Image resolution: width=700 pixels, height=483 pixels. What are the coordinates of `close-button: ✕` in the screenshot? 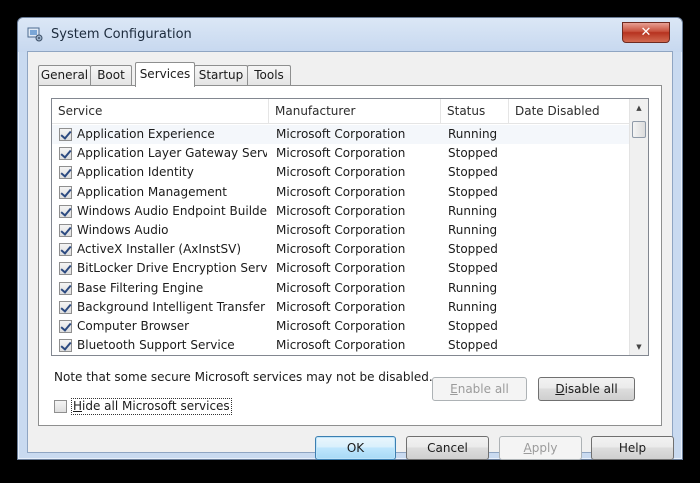 It's located at (646, 32).